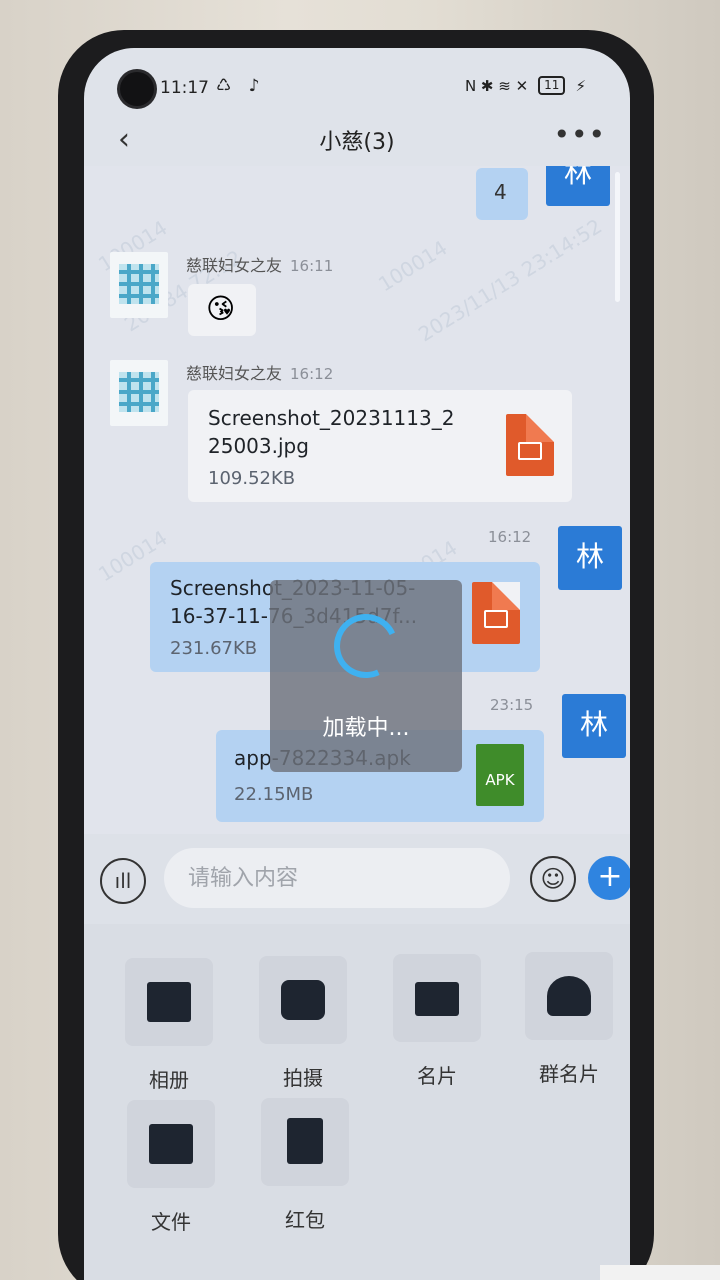 Image resolution: width=720 pixels, height=1280 pixels. What do you see at coordinates (331, 432) in the screenshot?
I see `file-name: Screenshot_20231113_2 25003.jpg` at bounding box center [331, 432].